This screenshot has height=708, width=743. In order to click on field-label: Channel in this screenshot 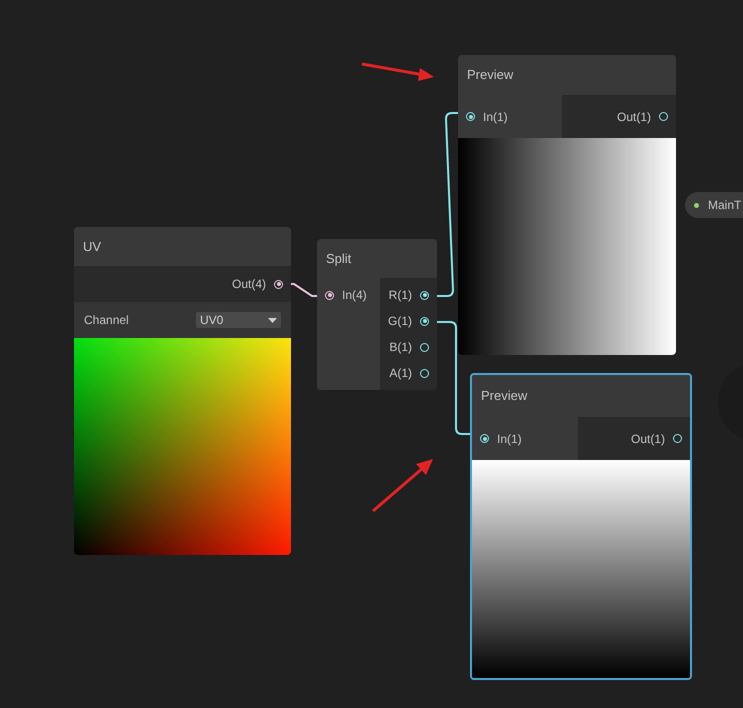, I will do `click(106, 320)`.